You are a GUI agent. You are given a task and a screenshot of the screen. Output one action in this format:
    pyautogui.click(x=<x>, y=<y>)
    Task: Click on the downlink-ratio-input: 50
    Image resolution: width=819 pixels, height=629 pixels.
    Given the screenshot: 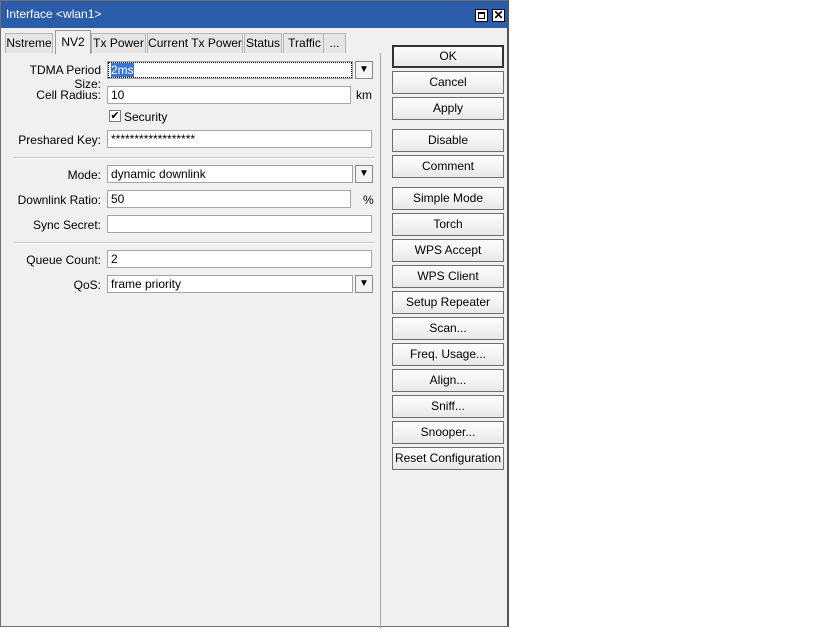 What is the action you would take?
    pyautogui.click(x=229, y=199)
    